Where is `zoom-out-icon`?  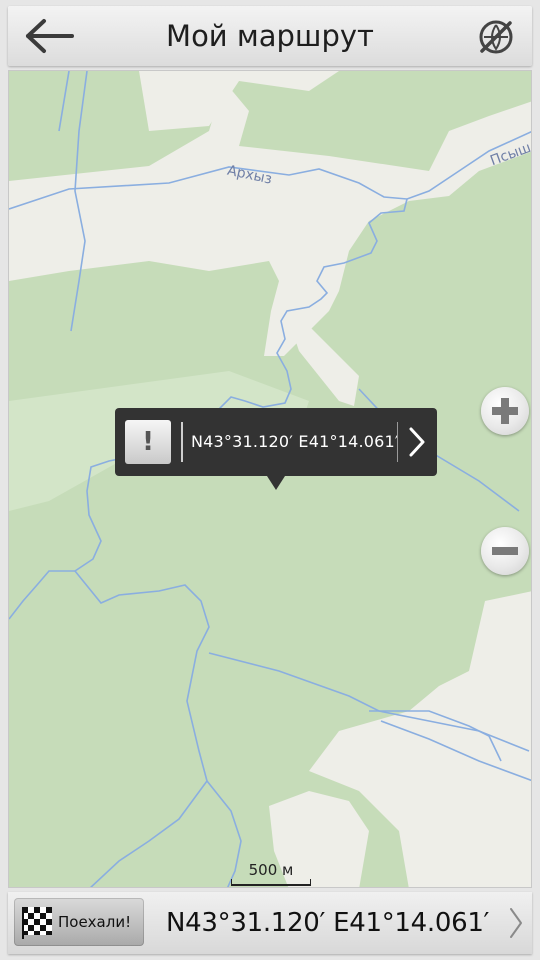 zoom-out-icon is located at coordinates (505, 551).